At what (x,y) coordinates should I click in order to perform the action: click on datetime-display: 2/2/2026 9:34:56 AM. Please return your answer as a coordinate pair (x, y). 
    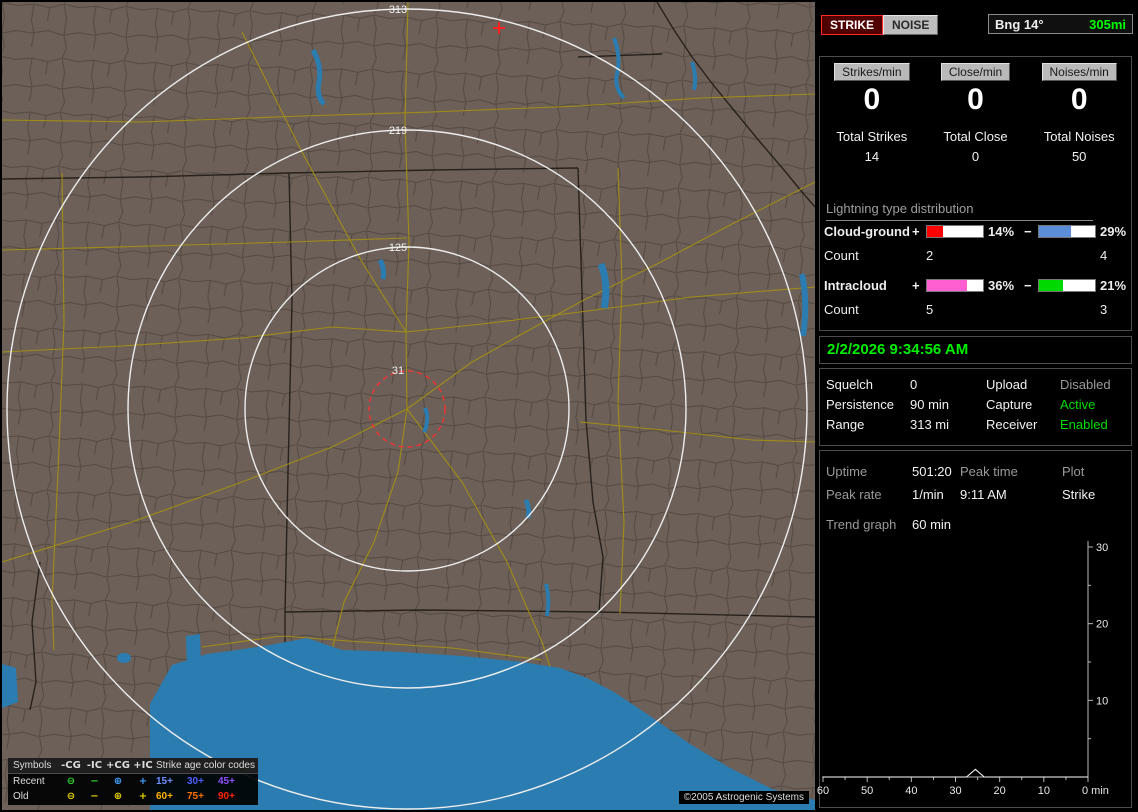
    Looking at the image, I should click on (898, 349).